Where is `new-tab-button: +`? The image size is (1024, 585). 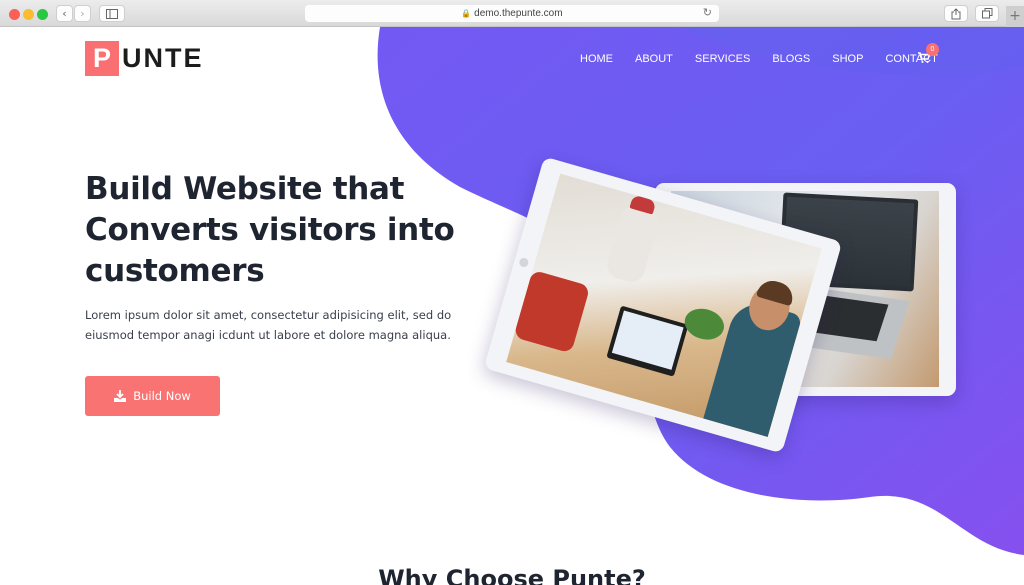 new-tab-button: + is located at coordinates (1015, 16).